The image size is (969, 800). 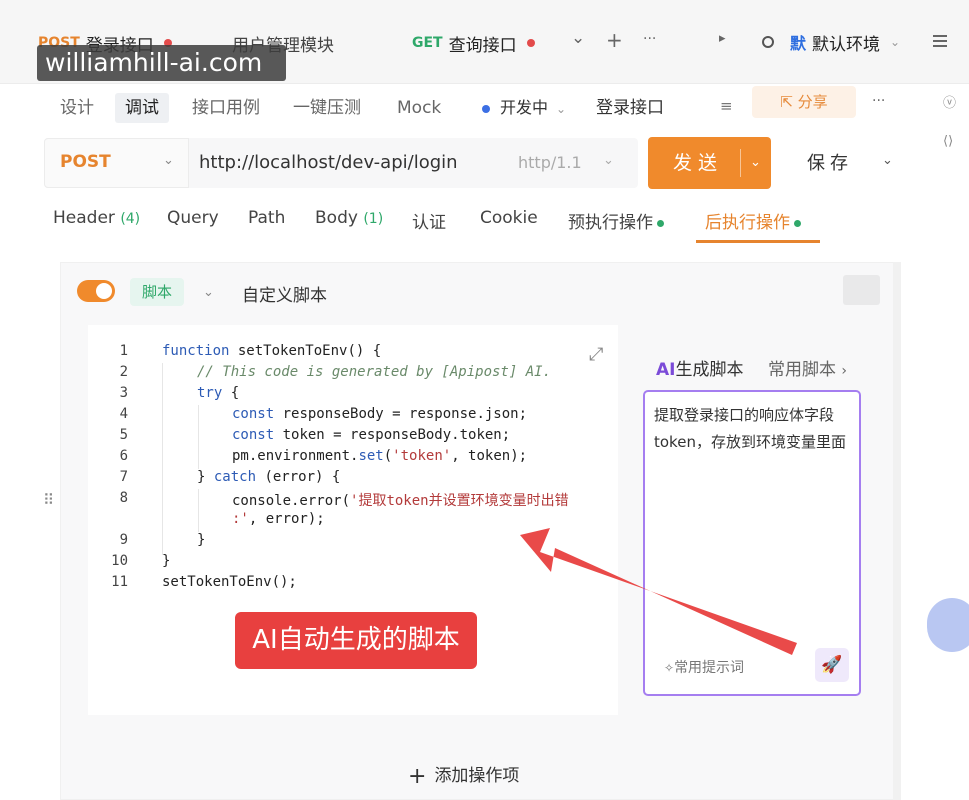 What do you see at coordinates (371, 435) in the screenshot?
I see `code-line: const token = responseBody.token;` at bounding box center [371, 435].